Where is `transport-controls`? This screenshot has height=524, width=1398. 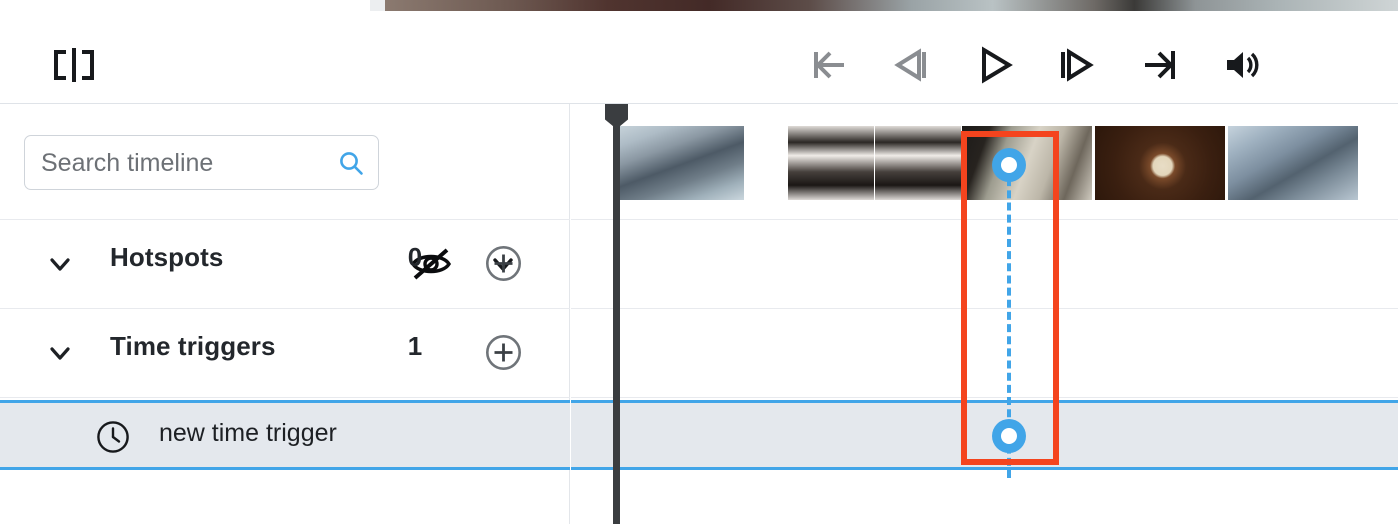
transport-controls is located at coordinates (1035, 65).